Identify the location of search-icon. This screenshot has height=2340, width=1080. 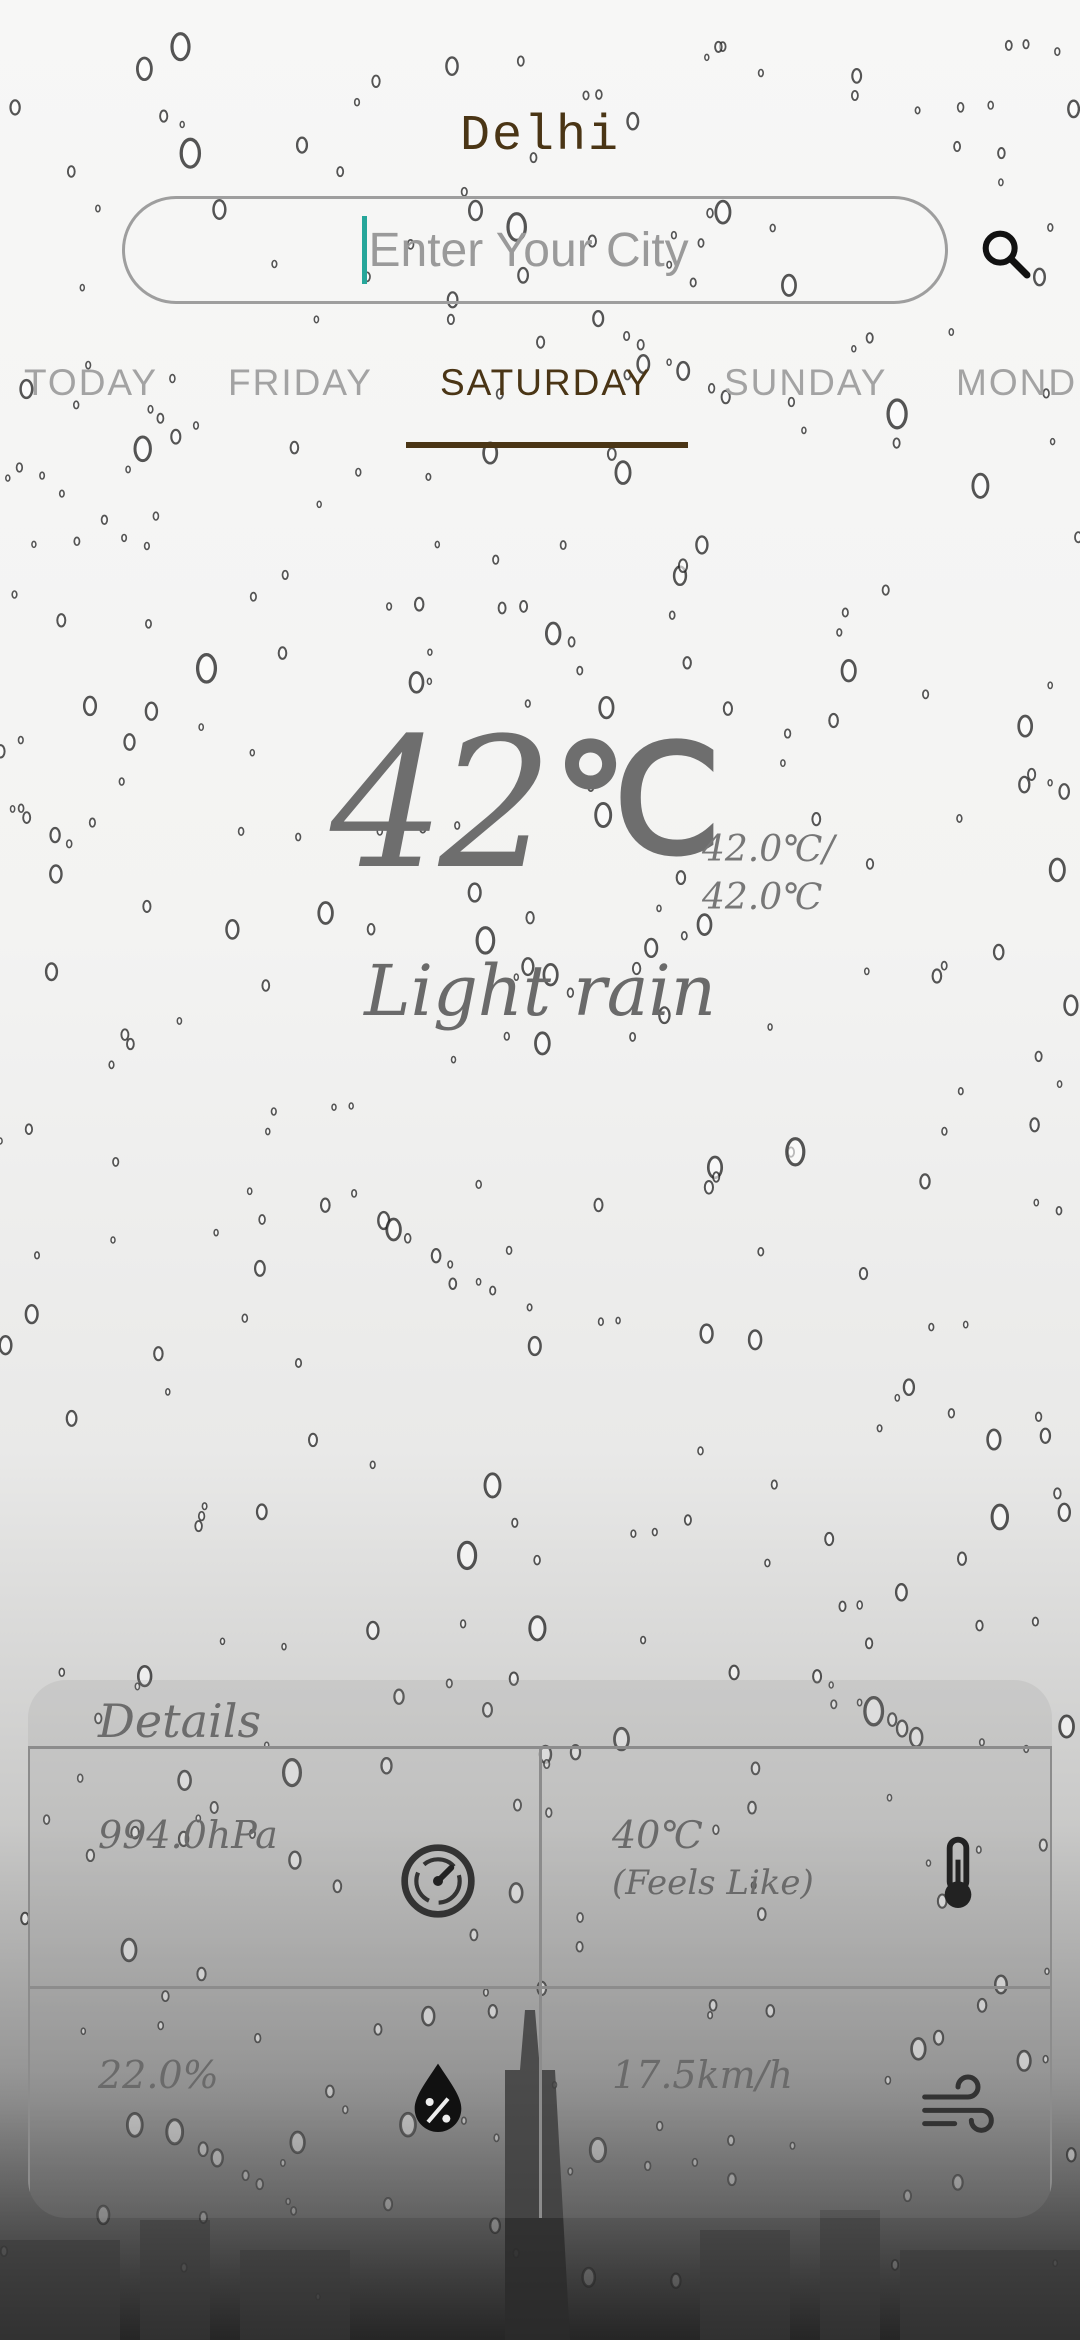
(1006, 254).